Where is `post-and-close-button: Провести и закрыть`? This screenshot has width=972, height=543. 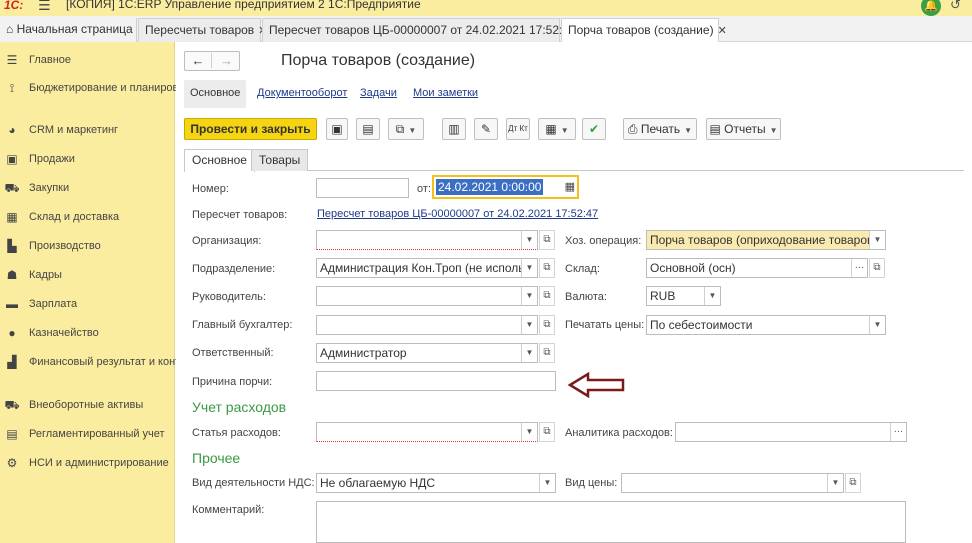 post-and-close-button: Провести и закрыть is located at coordinates (250, 129).